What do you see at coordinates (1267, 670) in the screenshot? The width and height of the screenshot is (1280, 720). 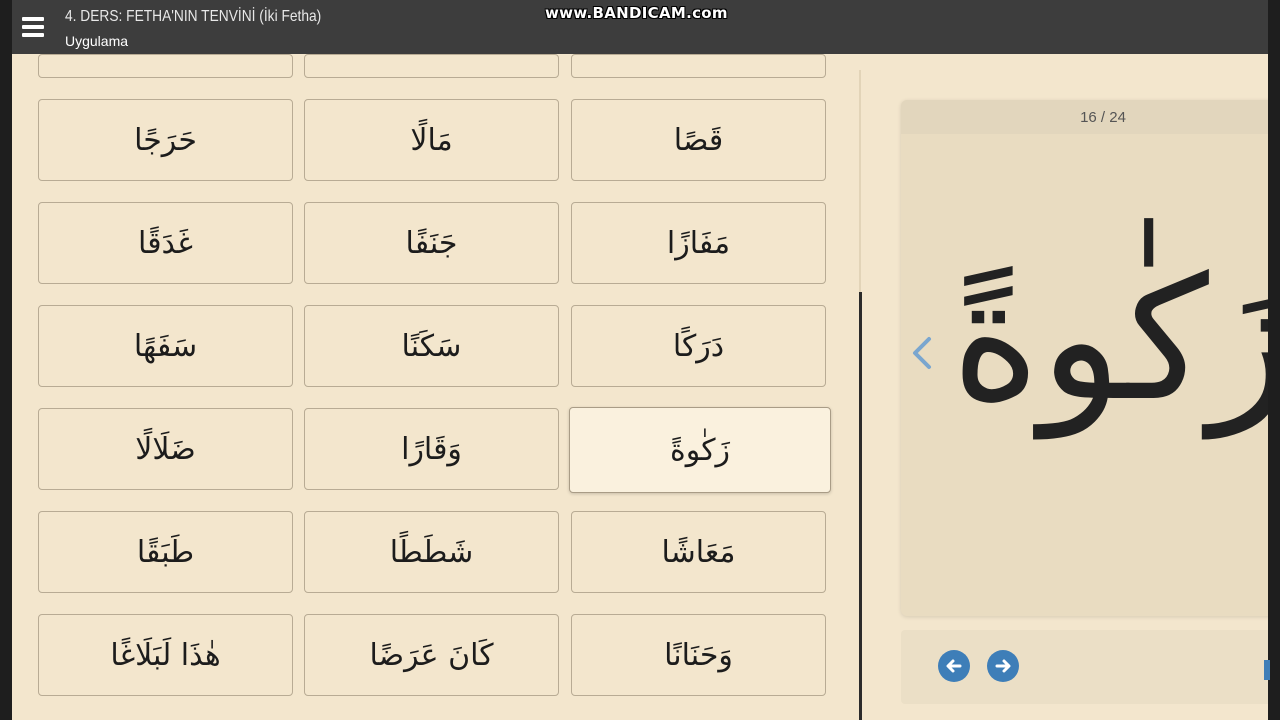 I see `edge-control` at bounding box center [1267, 670].